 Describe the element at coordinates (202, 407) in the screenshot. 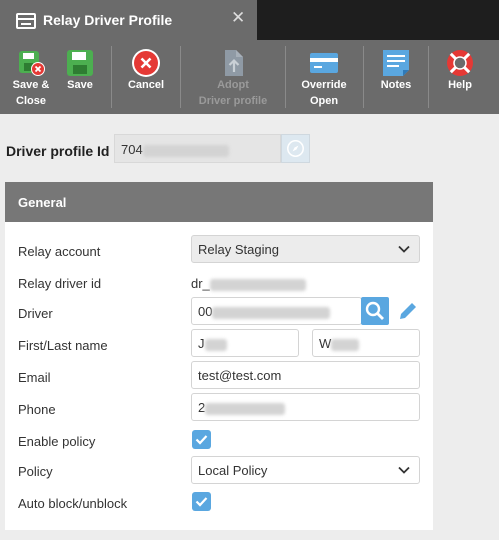

I see `phone-value: 2` at that location.